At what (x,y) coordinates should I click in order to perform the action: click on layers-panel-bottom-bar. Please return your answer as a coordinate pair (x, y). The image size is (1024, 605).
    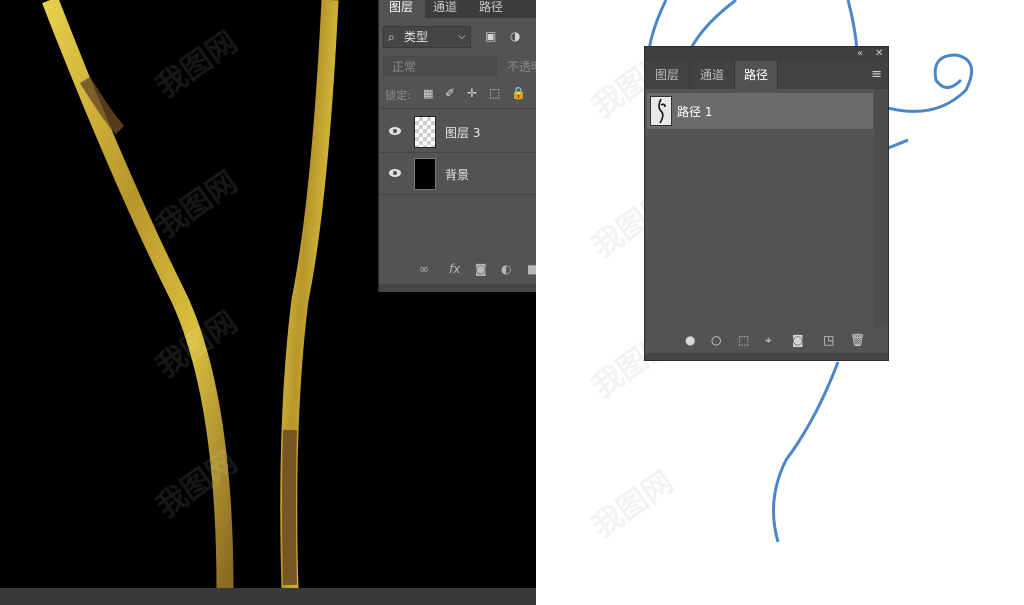
    Looking at the image, I should click on (458, 288).